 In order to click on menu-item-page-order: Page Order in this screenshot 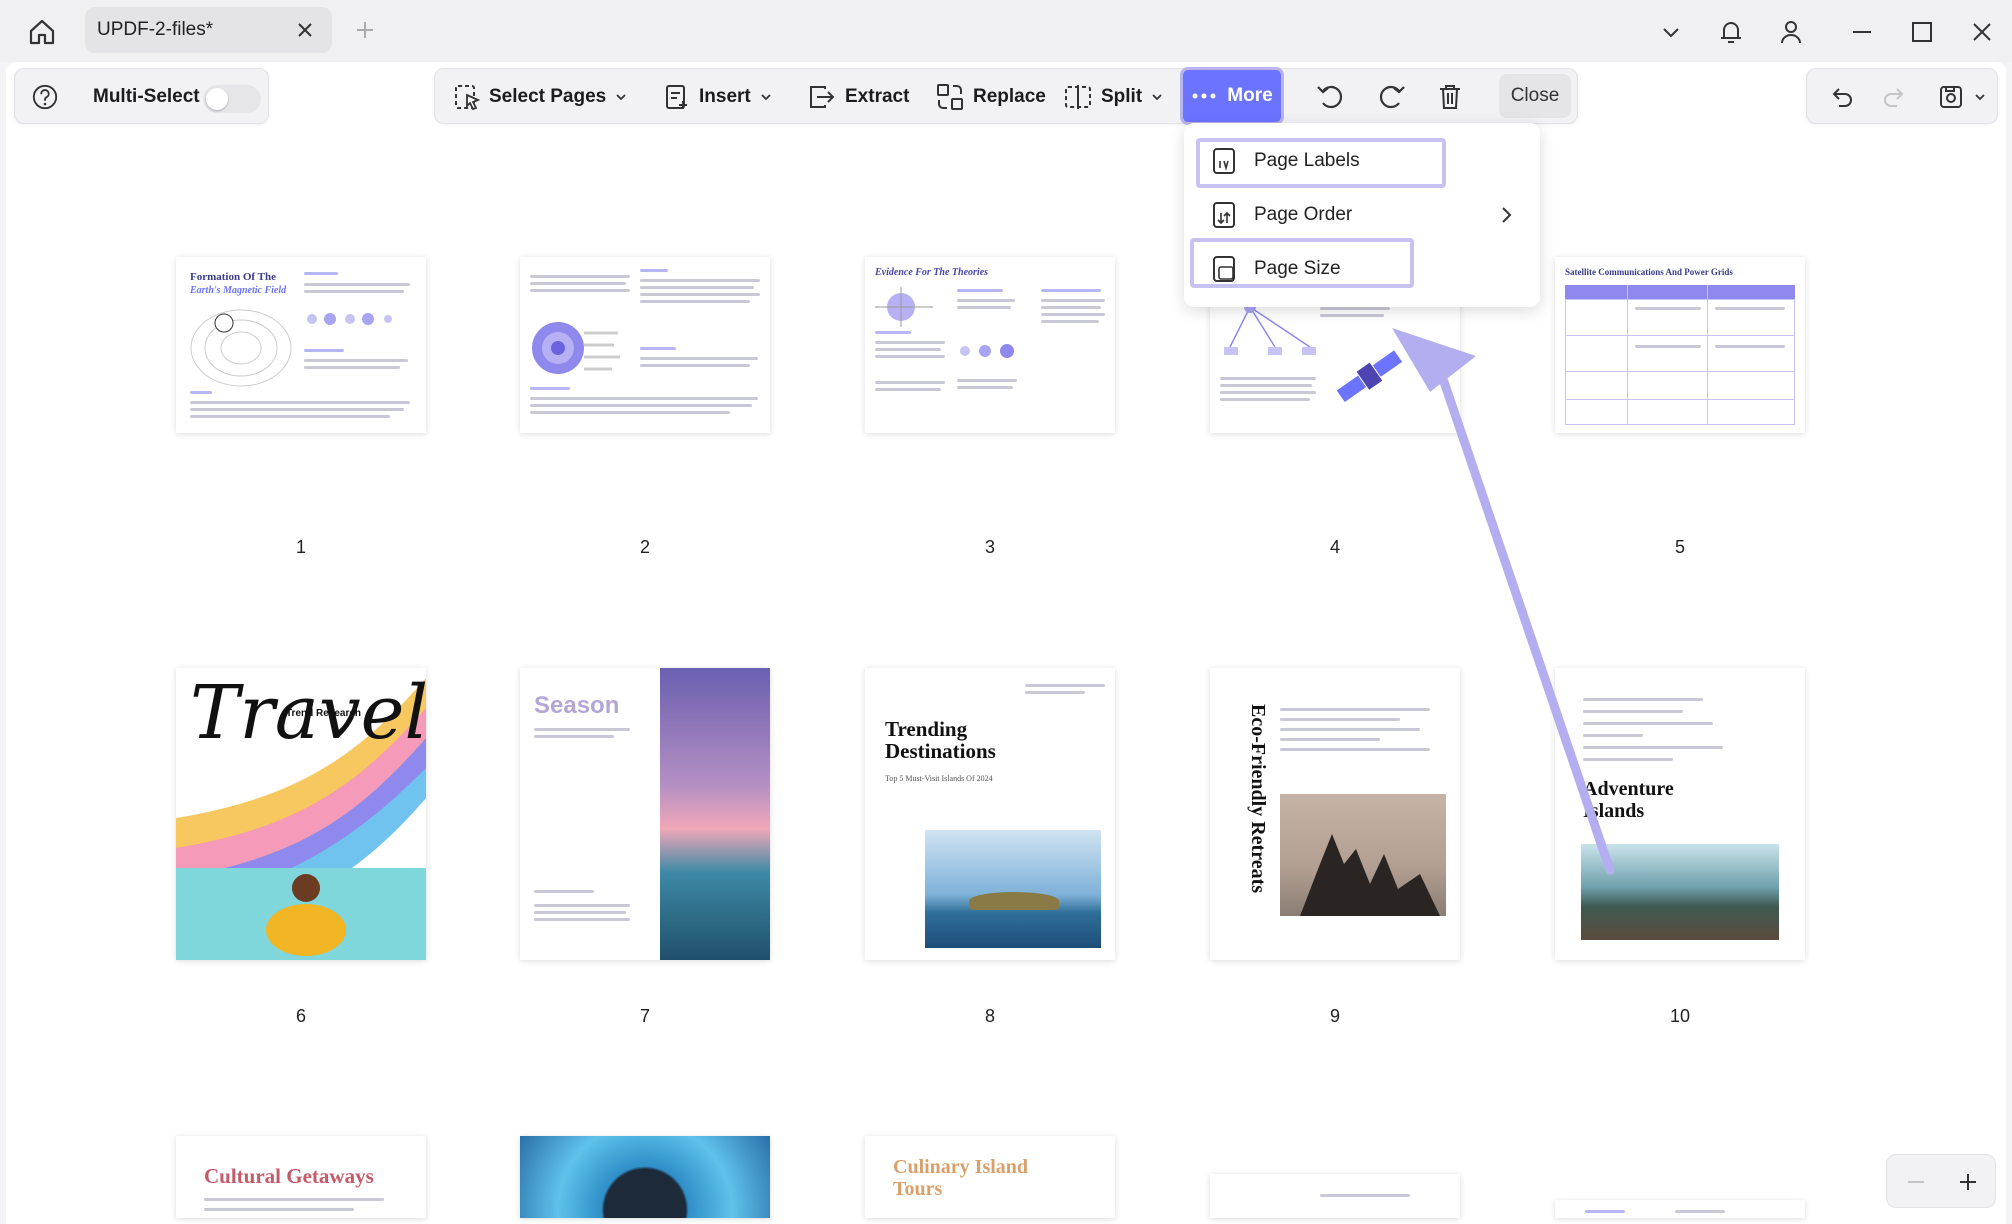, I will do `click(1363, 215)`.